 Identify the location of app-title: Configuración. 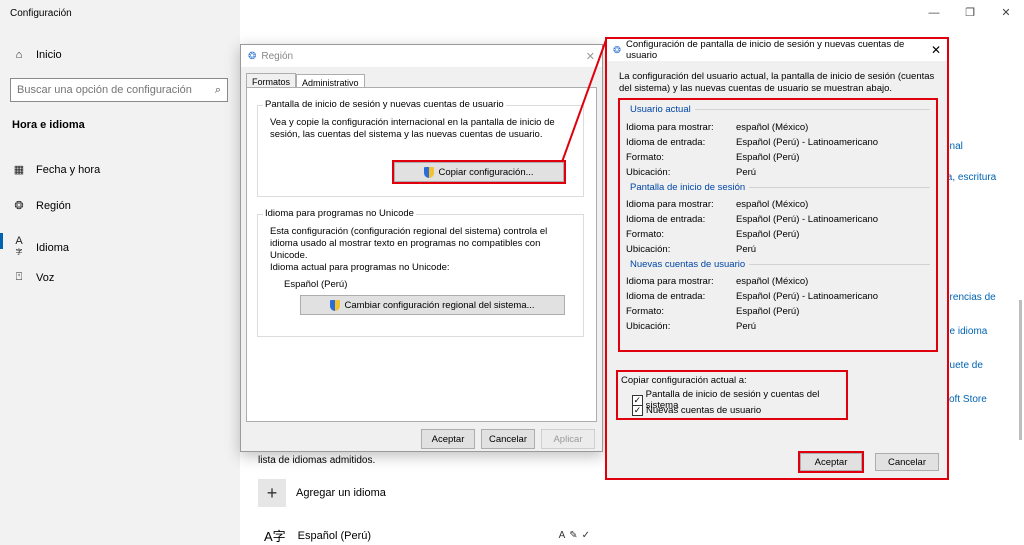
(41, 13).